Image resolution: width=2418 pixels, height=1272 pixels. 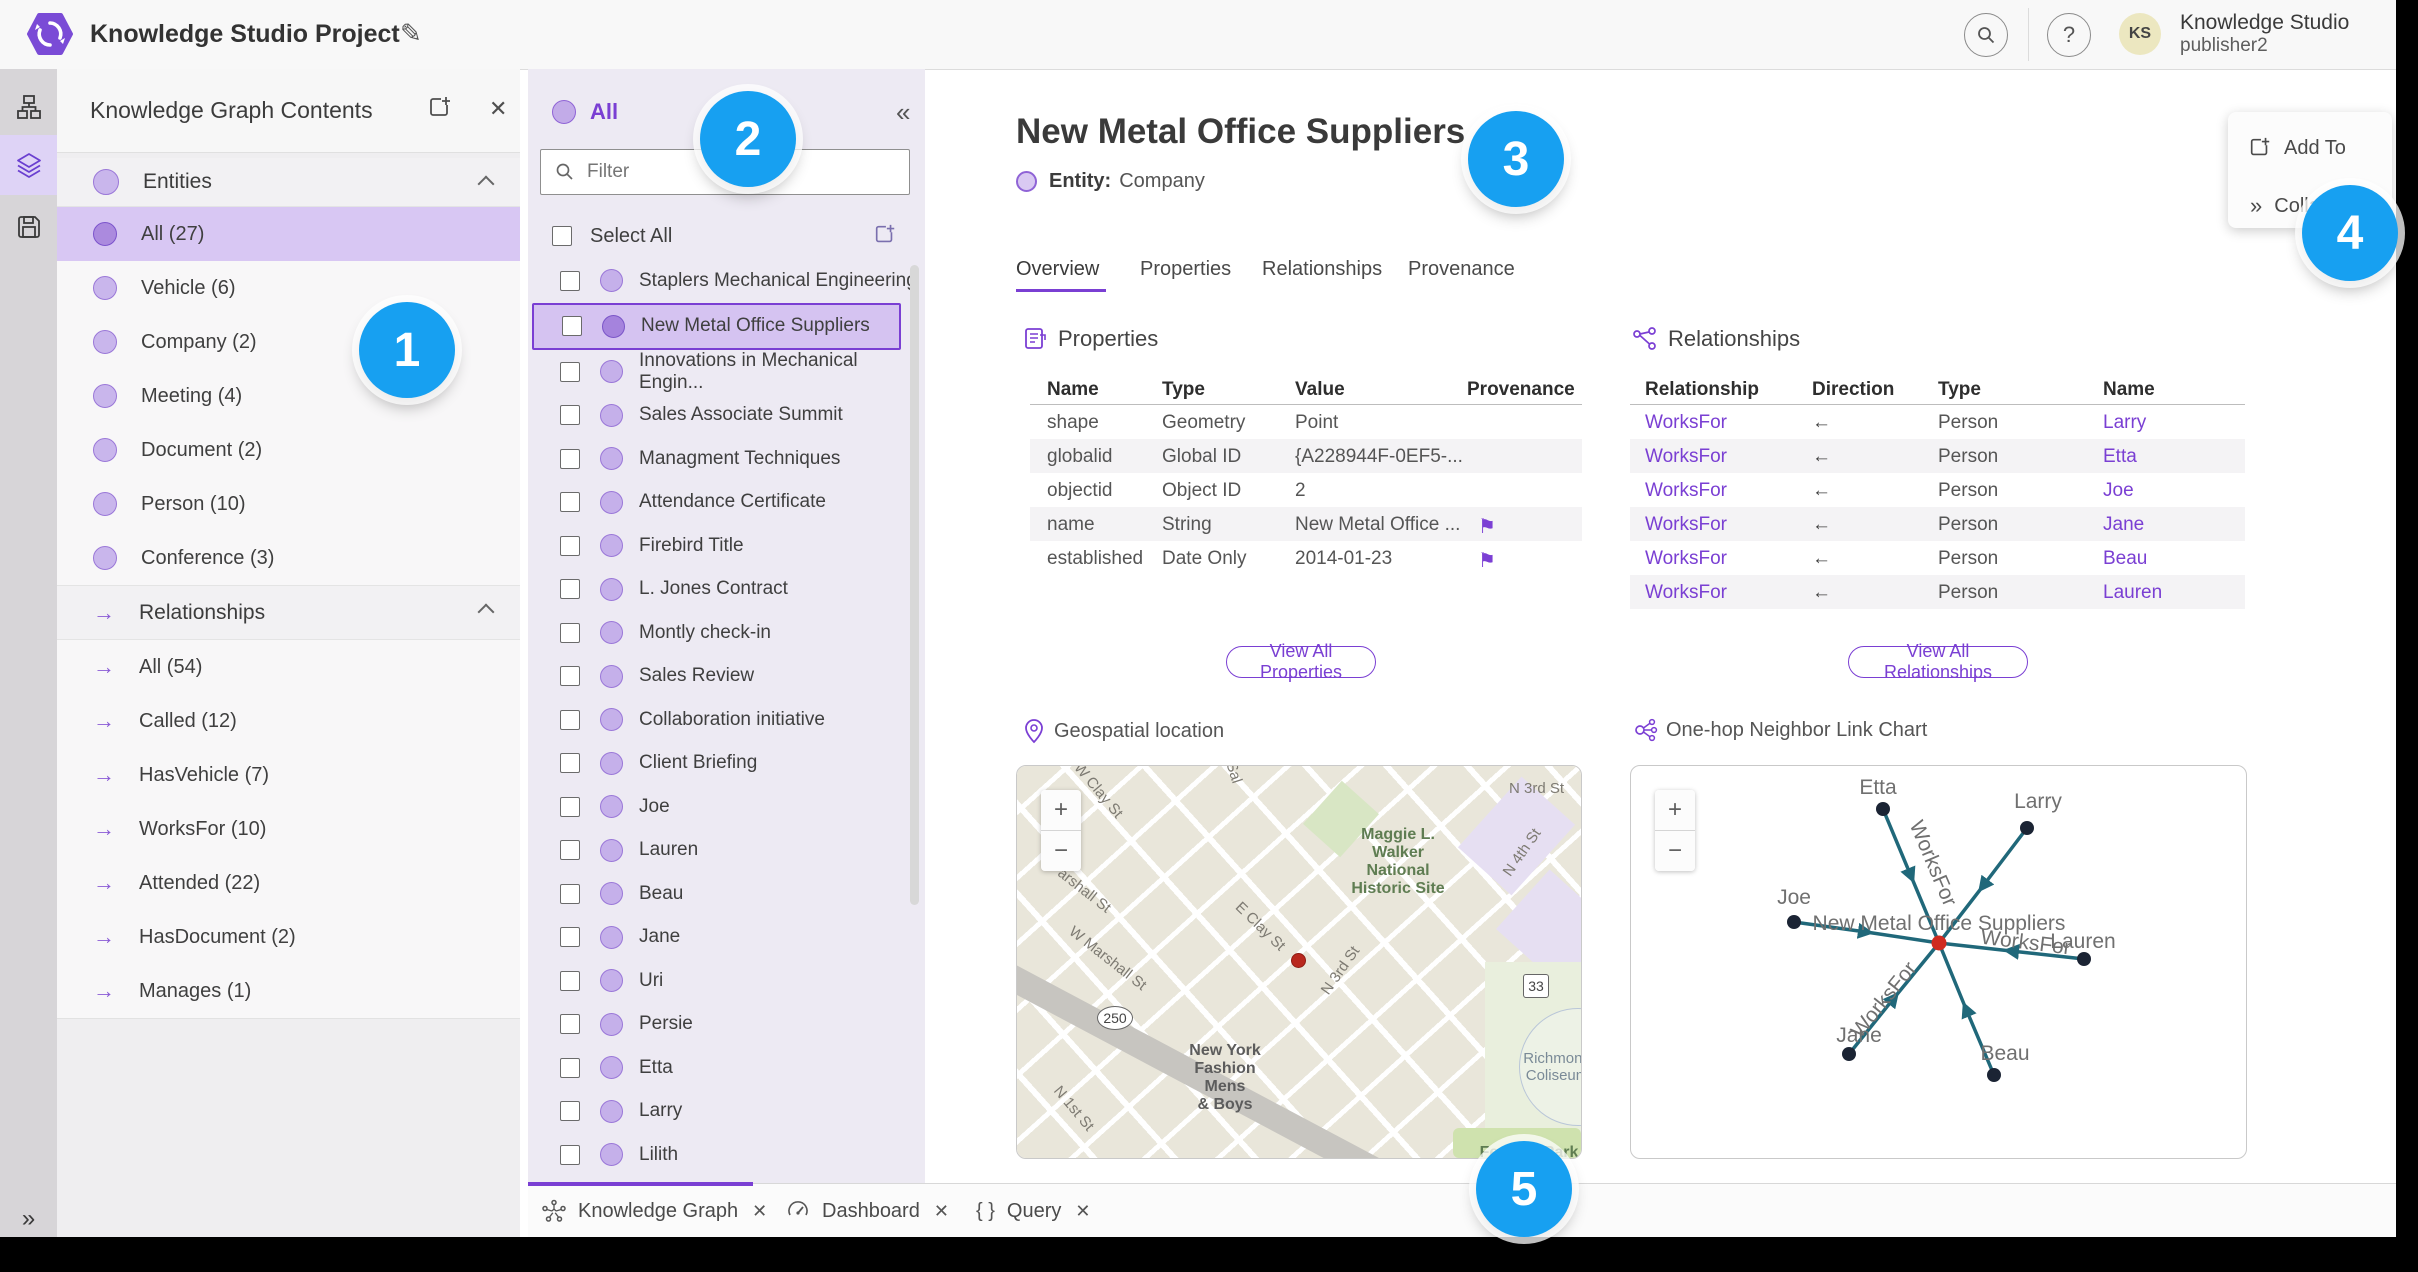 I want to click on entity-type-all: All (27), so click(x=288, y=234).